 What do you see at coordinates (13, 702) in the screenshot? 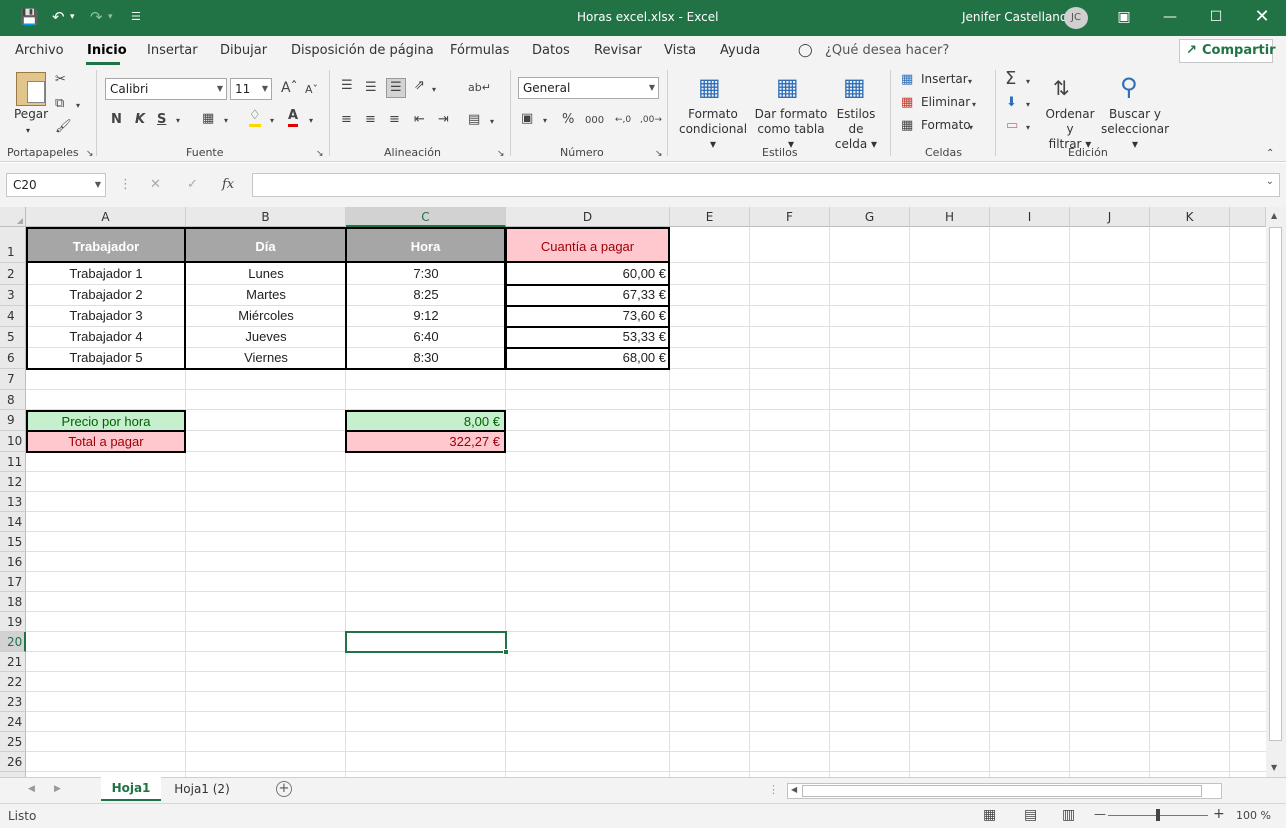
I see `row-header-23: 23` at bounding box center [13, 702].